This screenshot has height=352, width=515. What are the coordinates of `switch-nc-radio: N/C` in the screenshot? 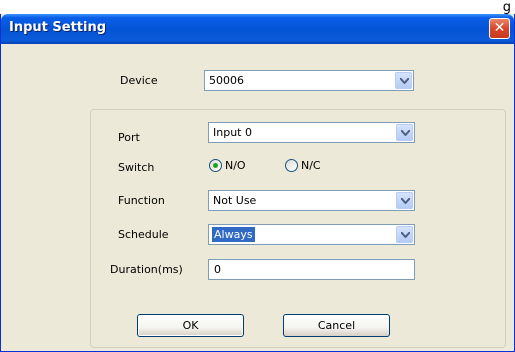 It's located at (303, 165).